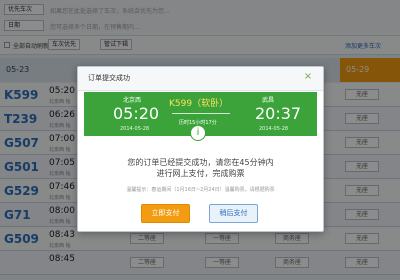 This screenshot has height=280, width=400. I want to click on success-message-line1: 您的订单已经提交成功，请您在45分钟内, so click(200, 162).